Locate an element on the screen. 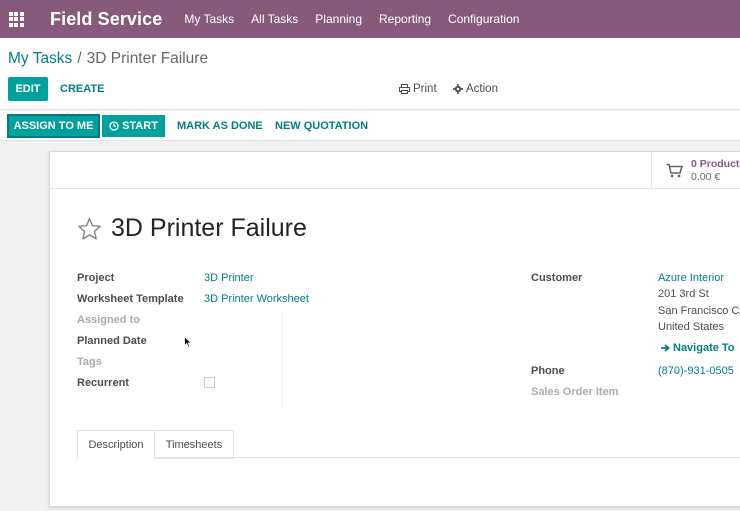 The height and width of the screenshot is (511, 740). breadcrumb-parent-link: My Tasks is located at coordinates (40, 58).